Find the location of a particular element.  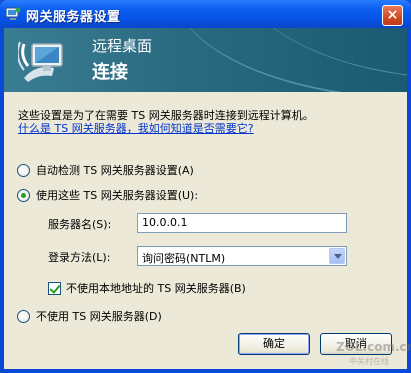

bypass-local-label: 不使用本地地址的 TS 网关服务器(B) is located at coordinates (156, 288).